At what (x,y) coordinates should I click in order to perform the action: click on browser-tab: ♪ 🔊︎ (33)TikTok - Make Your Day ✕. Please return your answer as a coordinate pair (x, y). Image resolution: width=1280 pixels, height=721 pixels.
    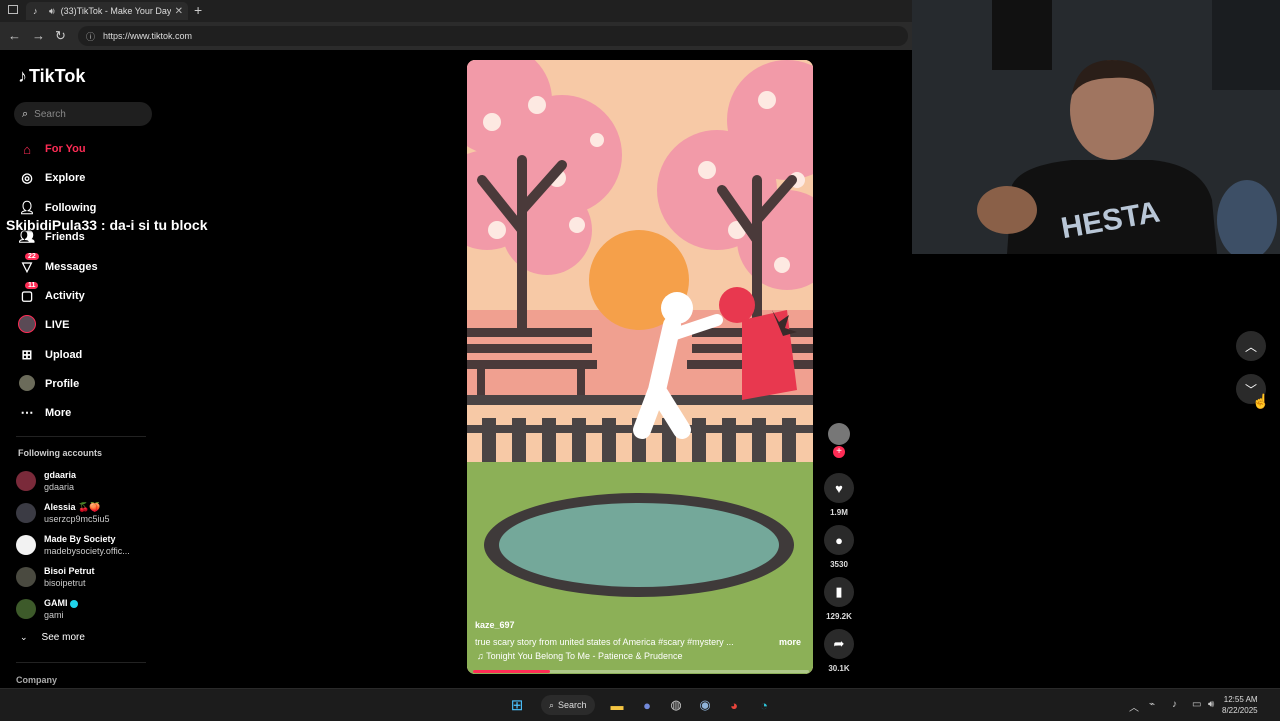
    Looking at the image, I should click on (107, 11).